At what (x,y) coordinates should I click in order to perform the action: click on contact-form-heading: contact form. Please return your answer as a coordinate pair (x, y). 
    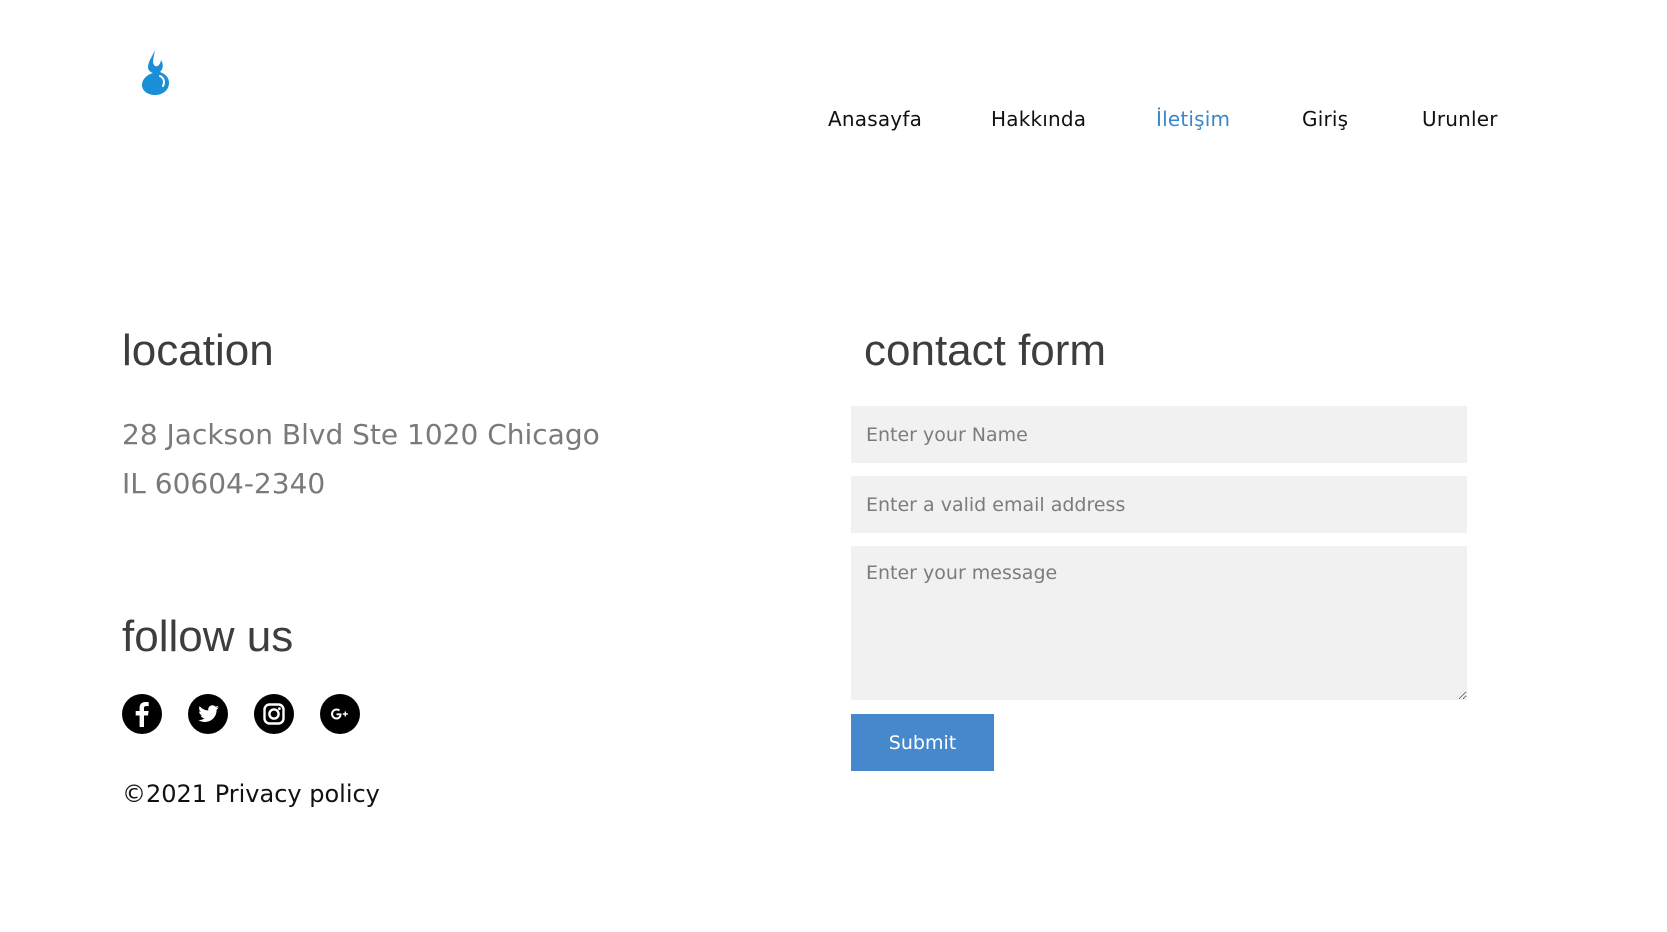
    Looking at the image, I should click on (985, 350).